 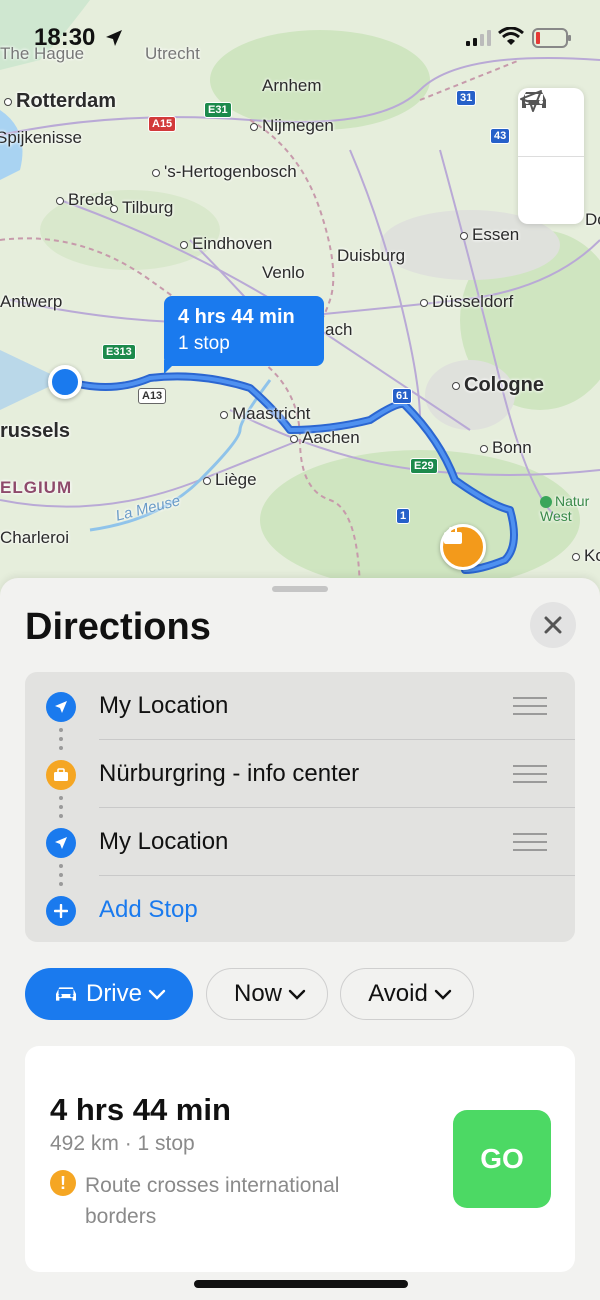 What do you see at coordinates (300, 910) in the screenshot?
I see `add-stop-row: Add Stop` at bounding box center [300, 910].